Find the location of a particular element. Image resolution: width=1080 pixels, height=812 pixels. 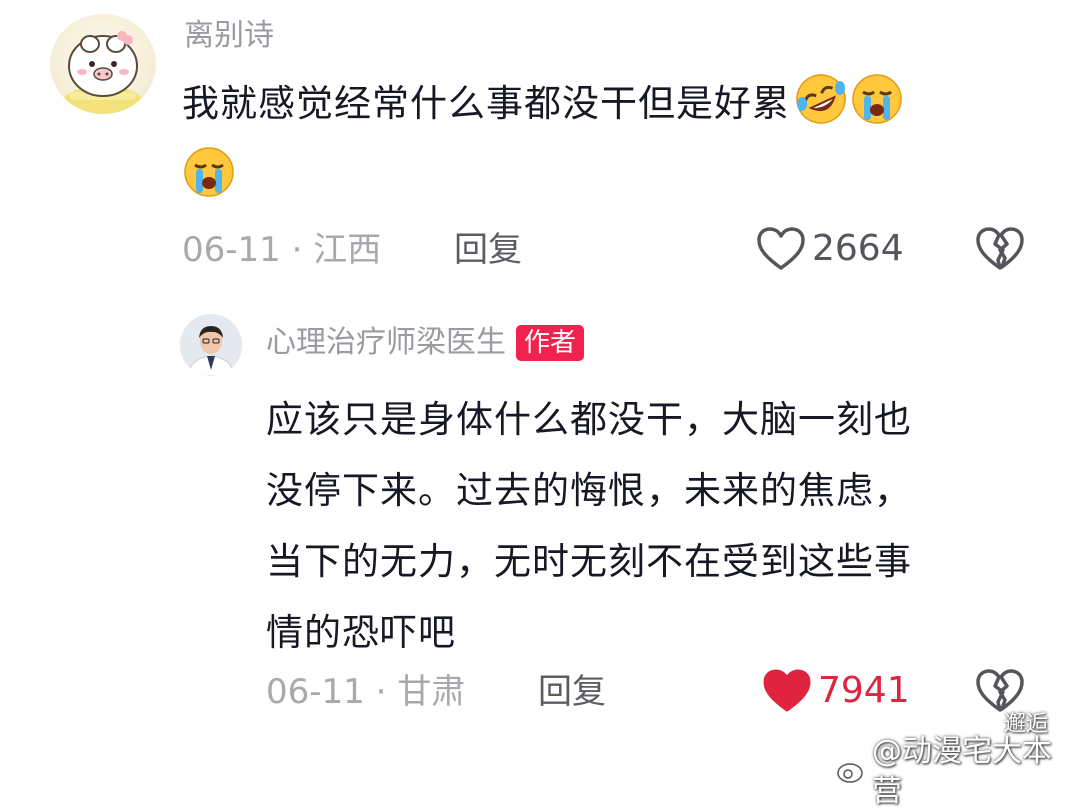

comment-like-button: 2664 is located at coordinates (830, 249).